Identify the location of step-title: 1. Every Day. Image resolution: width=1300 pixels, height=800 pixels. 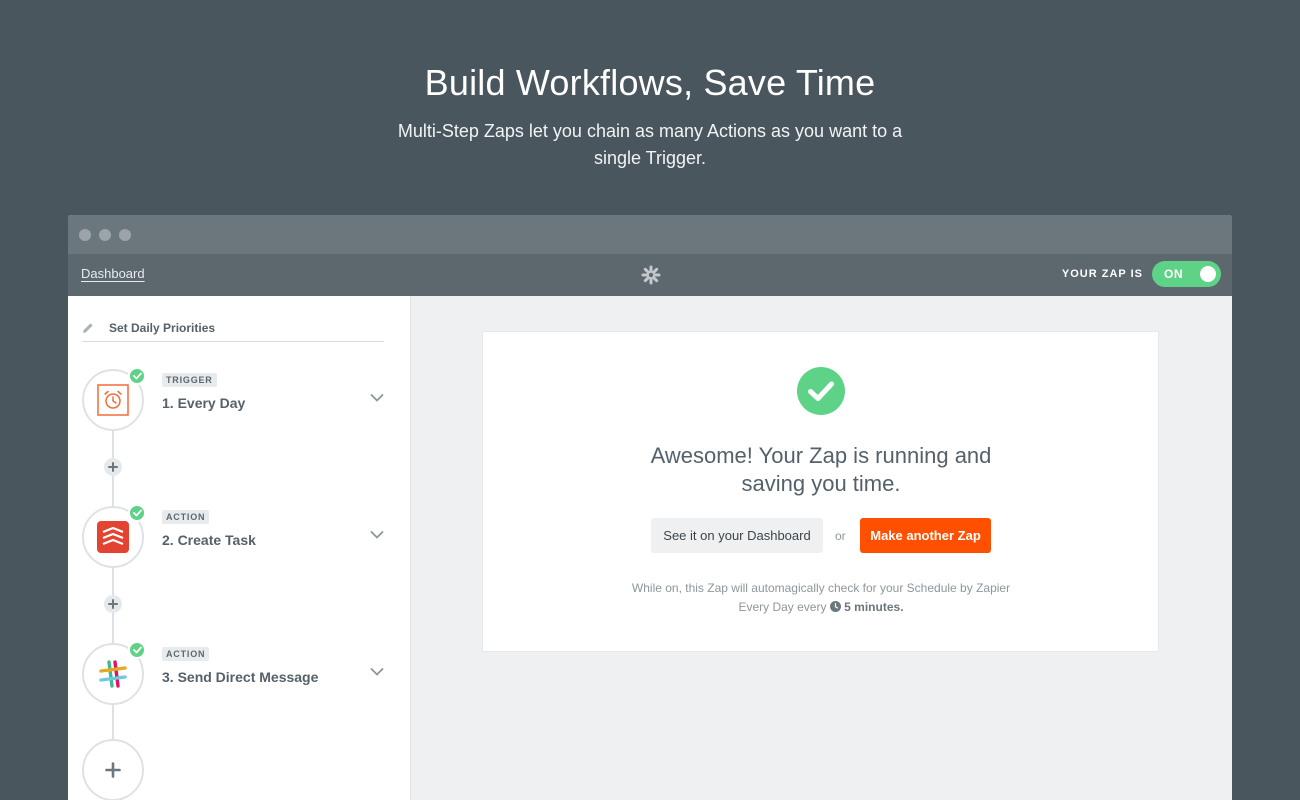
(204, 403).